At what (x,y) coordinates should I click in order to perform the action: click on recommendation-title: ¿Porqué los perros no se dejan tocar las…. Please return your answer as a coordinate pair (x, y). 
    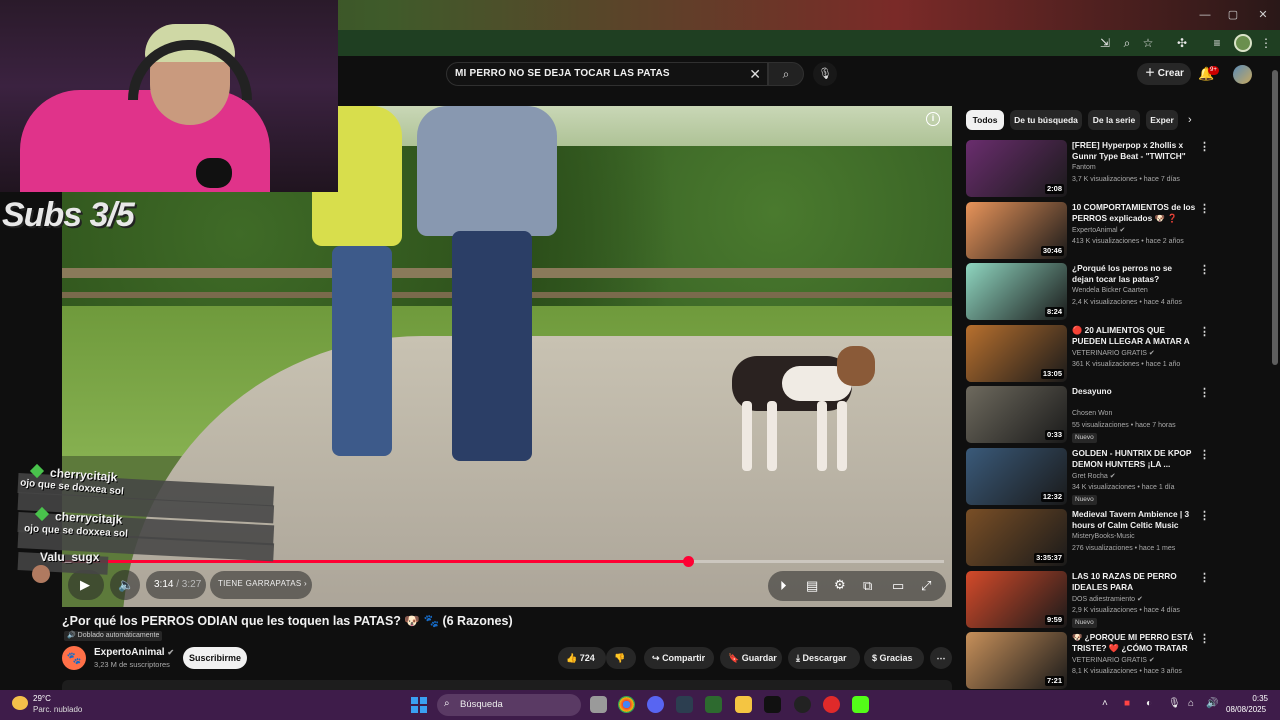
    Looking at the image, I should click on (1134, 274).